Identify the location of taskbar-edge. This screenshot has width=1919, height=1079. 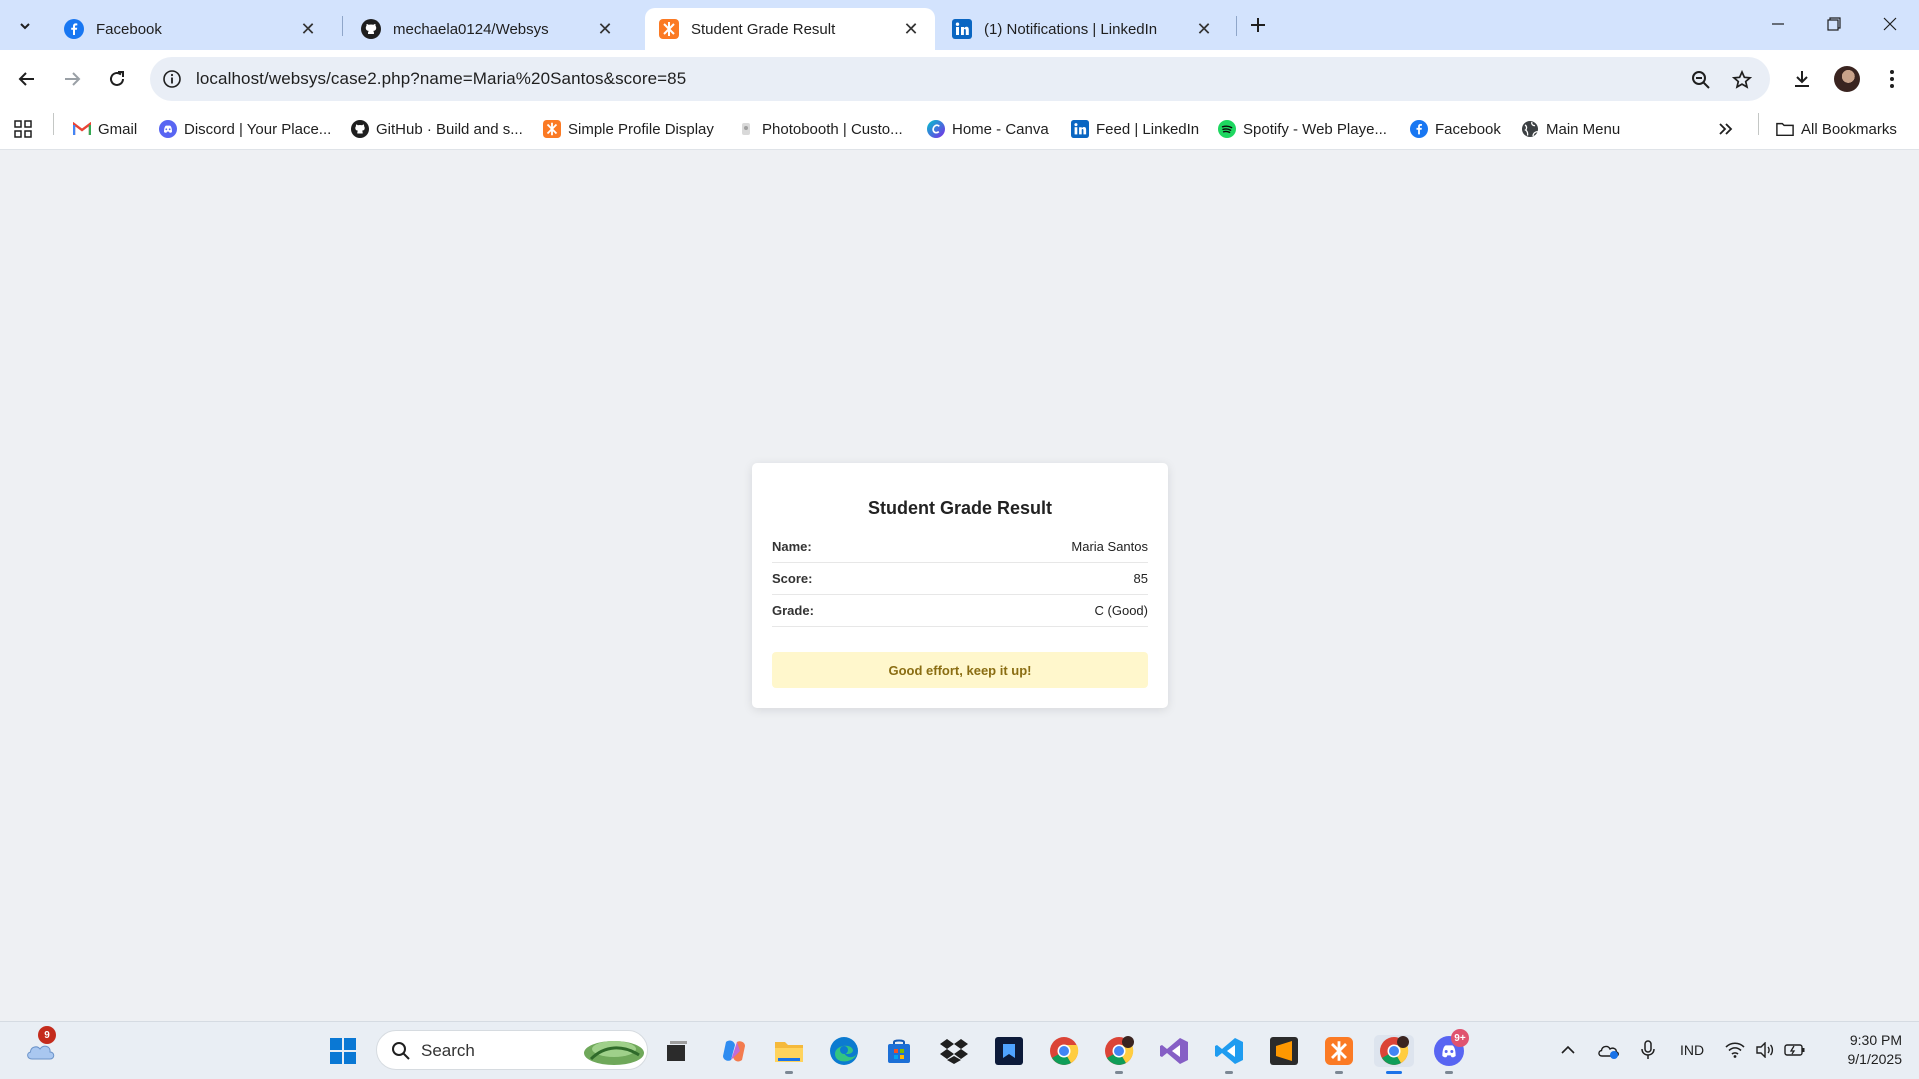
(844, 1051).